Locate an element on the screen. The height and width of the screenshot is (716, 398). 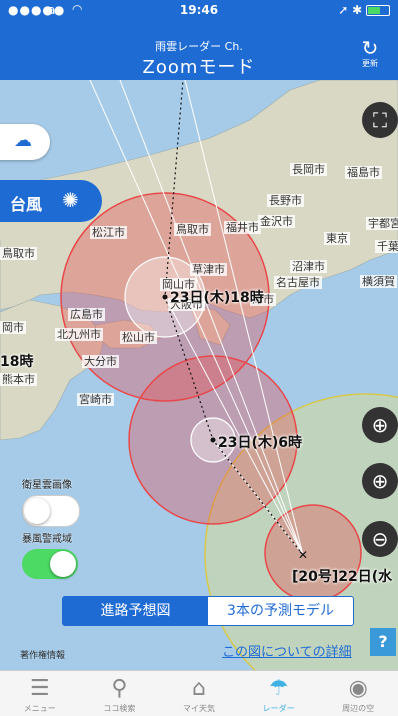
zoom-out-button: ⊖ is located at coordinates (380, 539).